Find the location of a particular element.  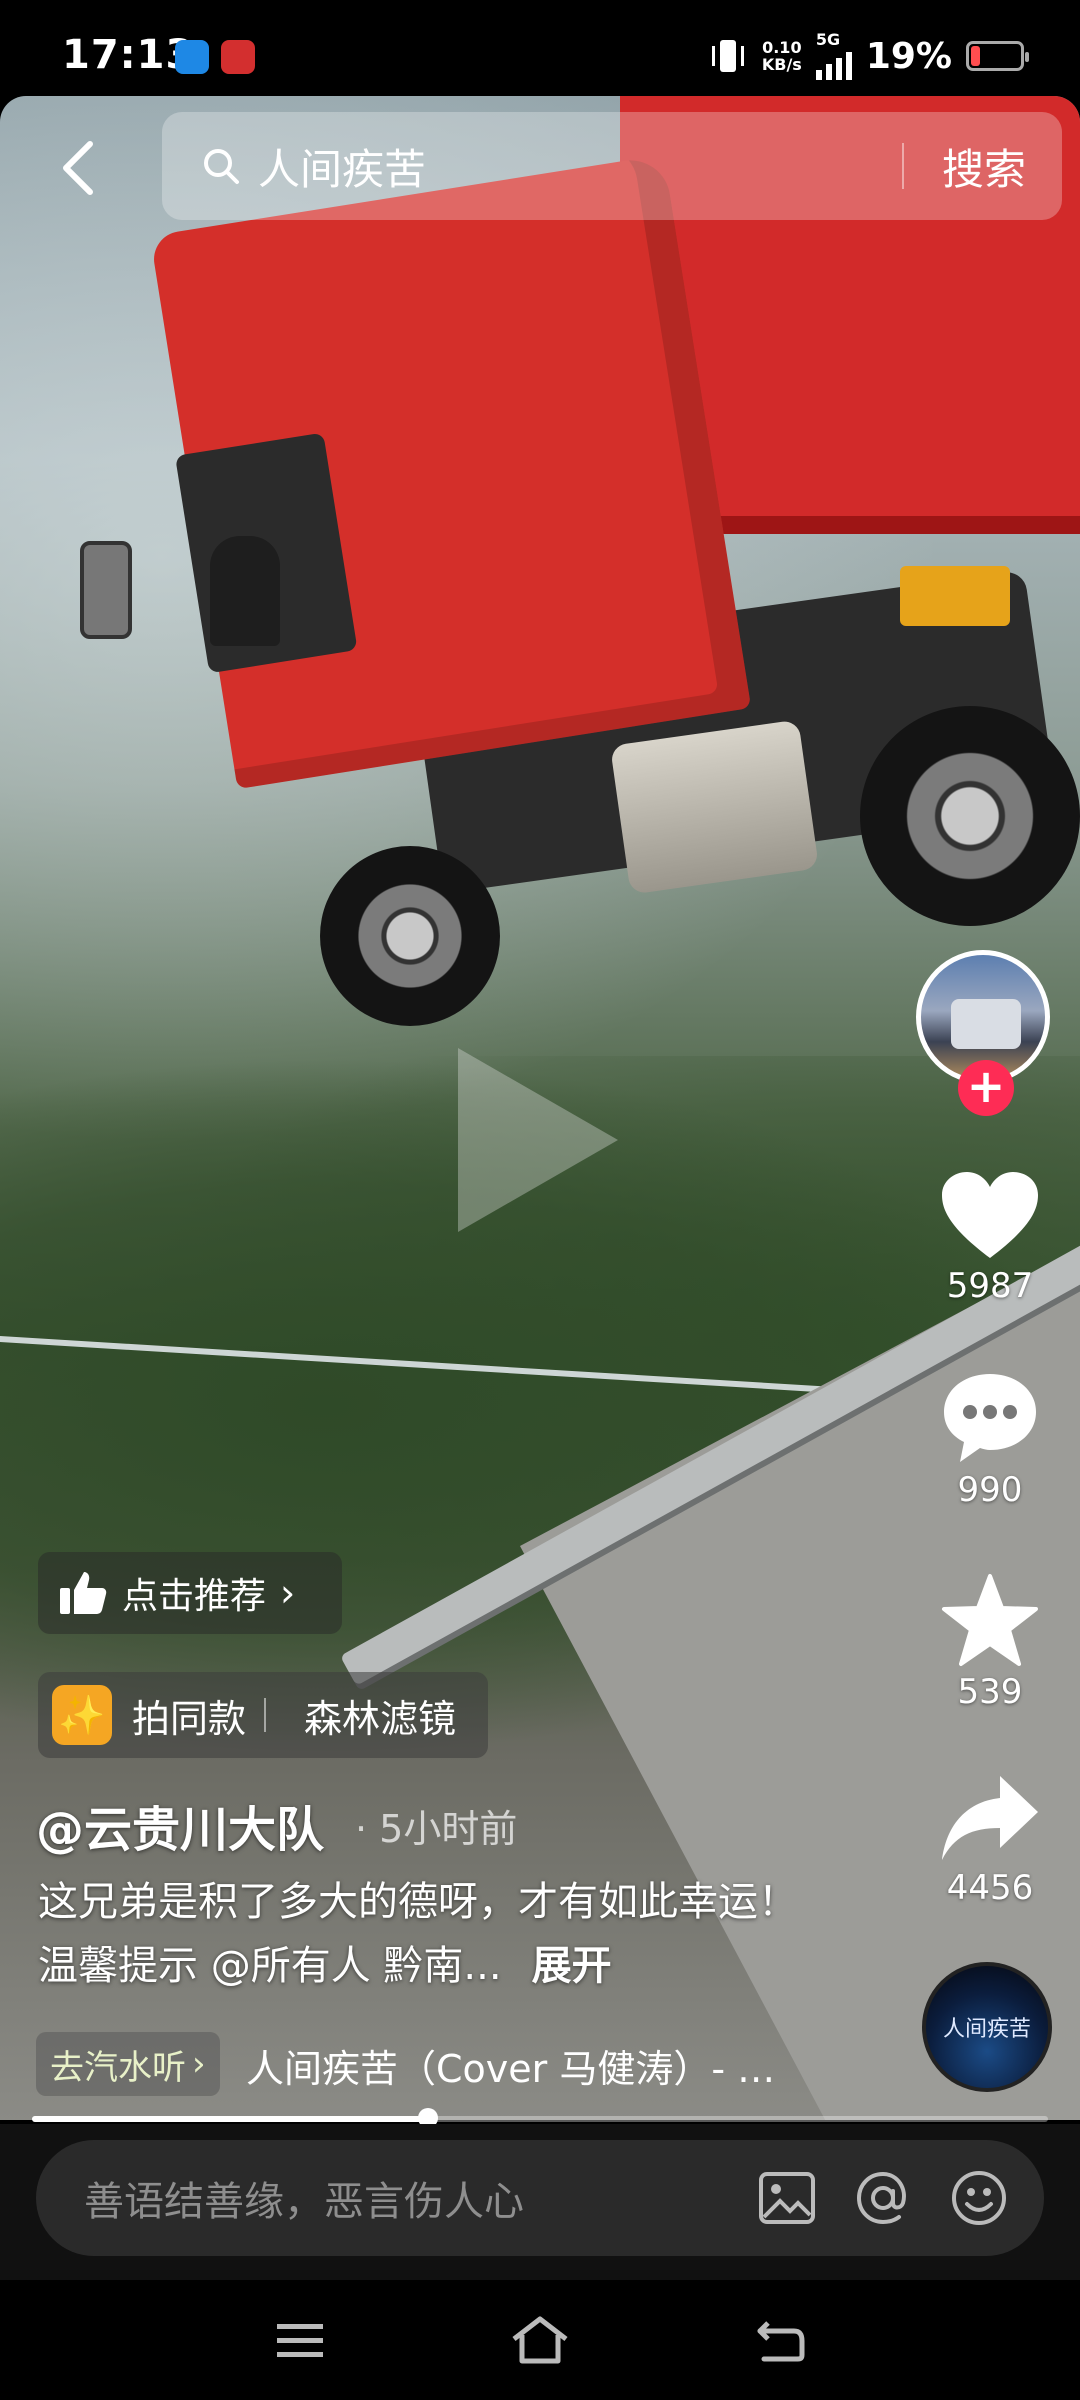

menu-button is located at coordinates (300, 2340).